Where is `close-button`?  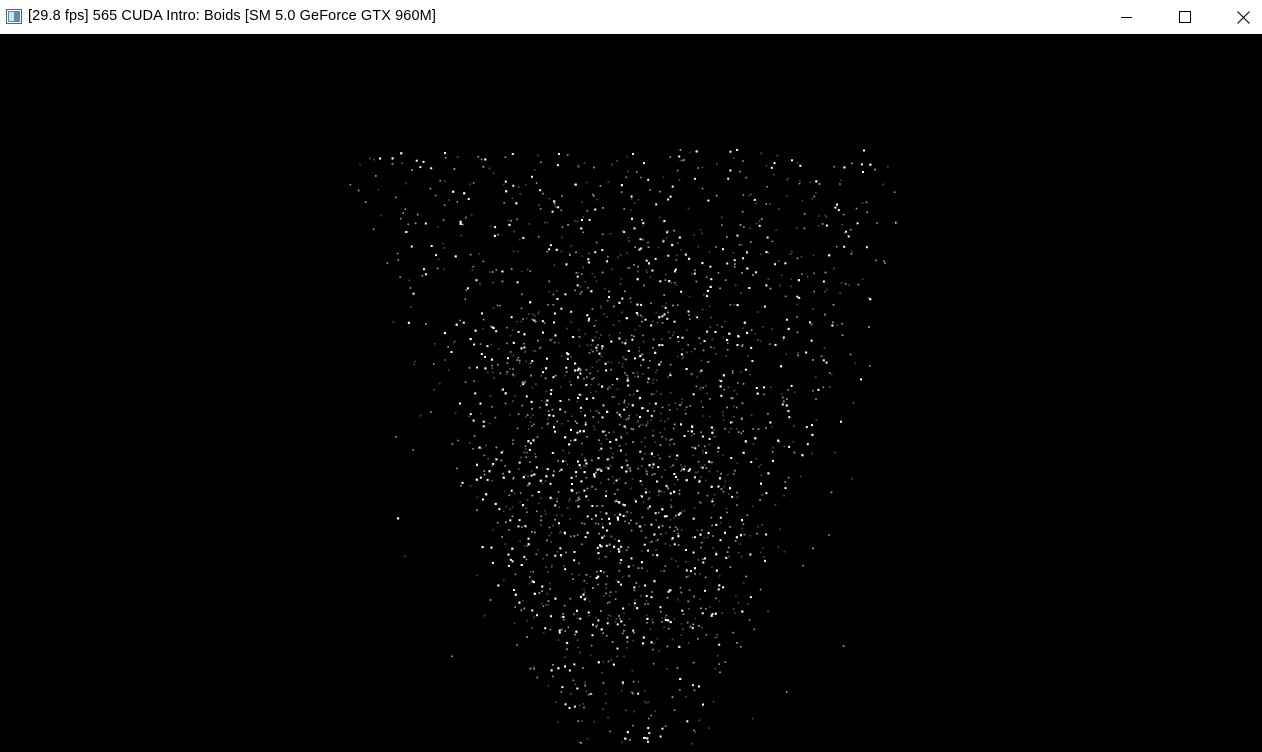 close-button is located at coordinates (1238, 17).